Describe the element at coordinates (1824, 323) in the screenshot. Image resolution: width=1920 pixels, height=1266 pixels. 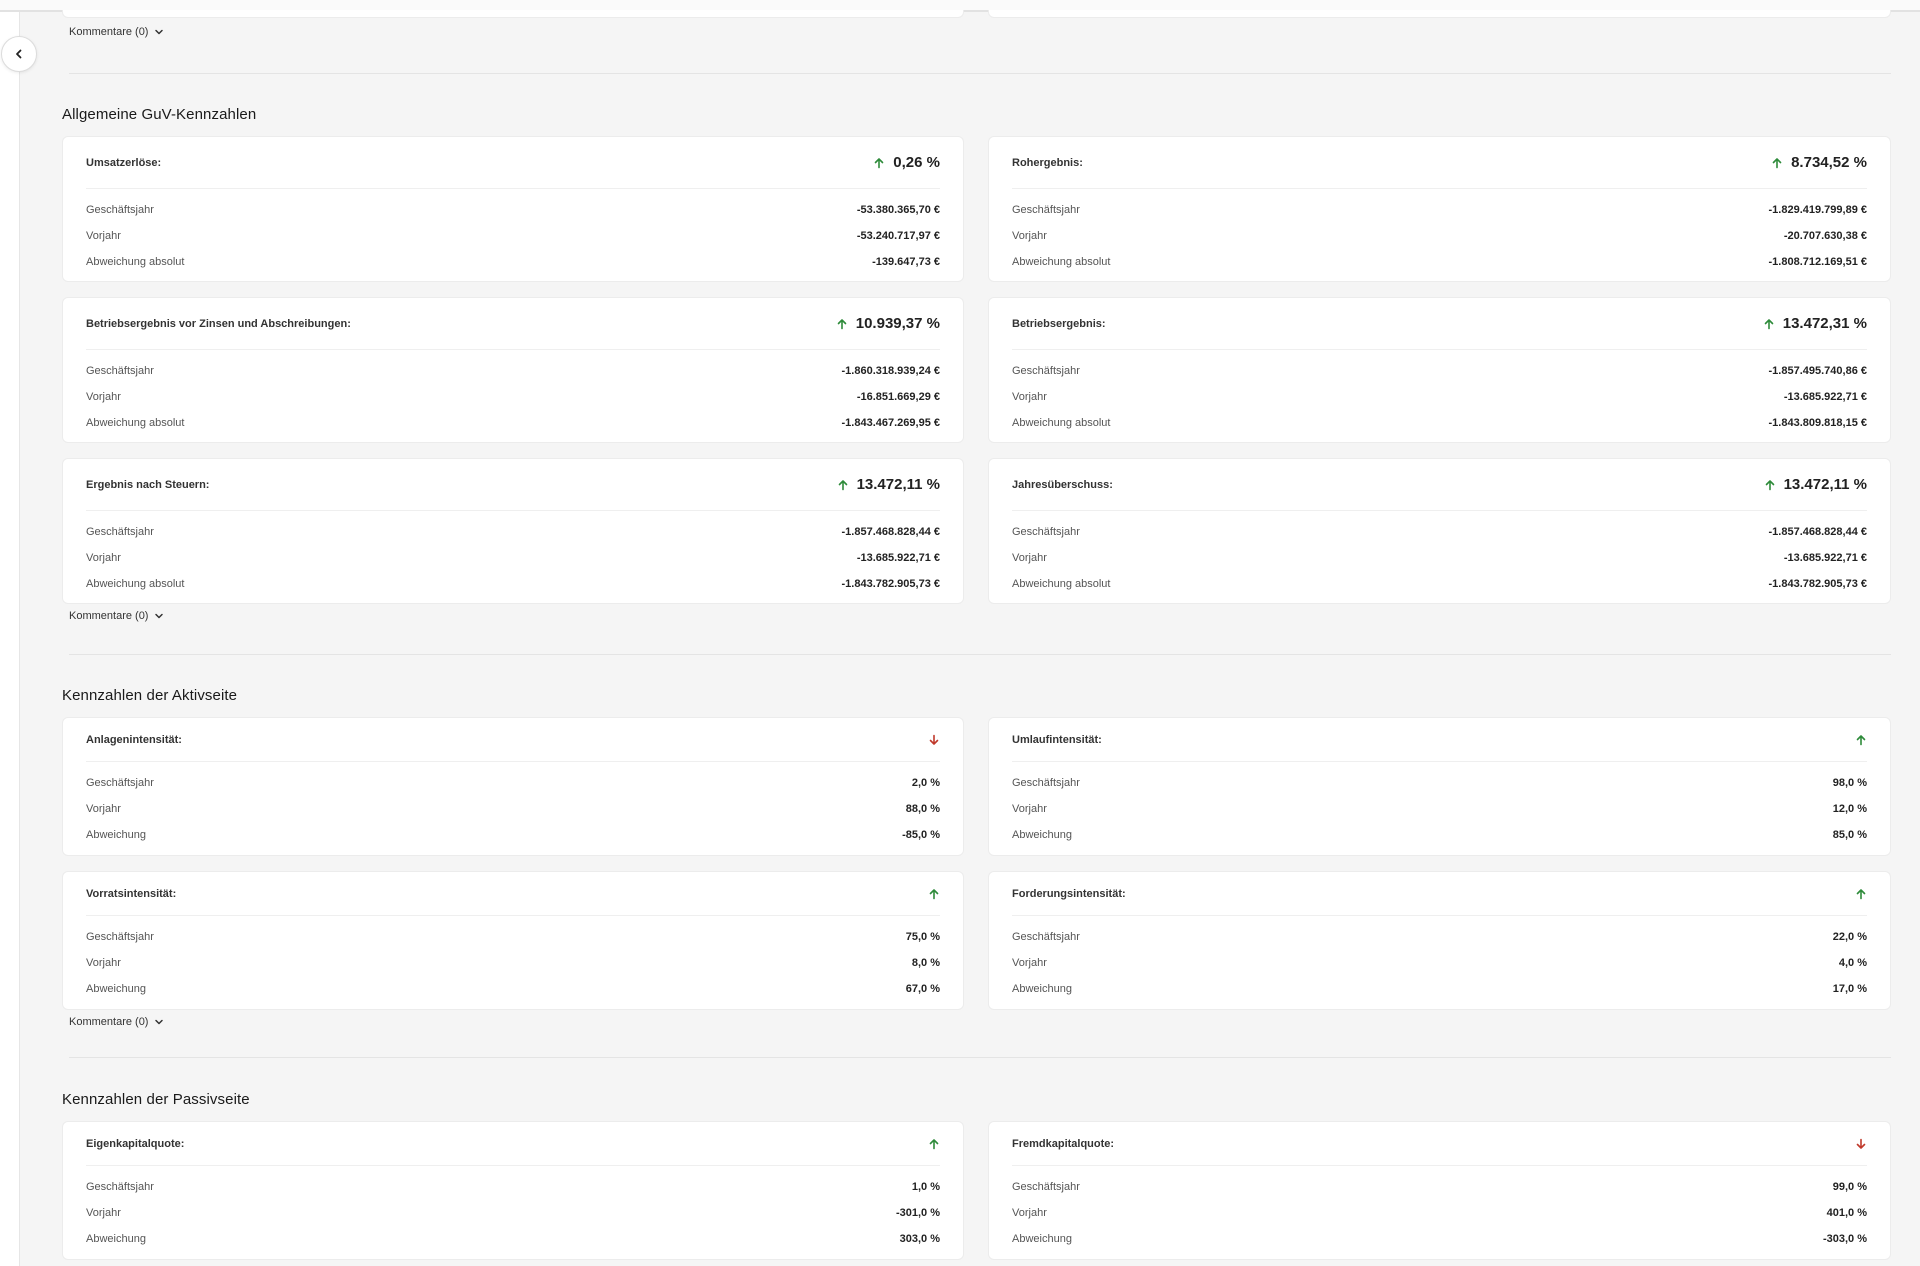
I see `kpi-value: 13.472,31 %` at that location.